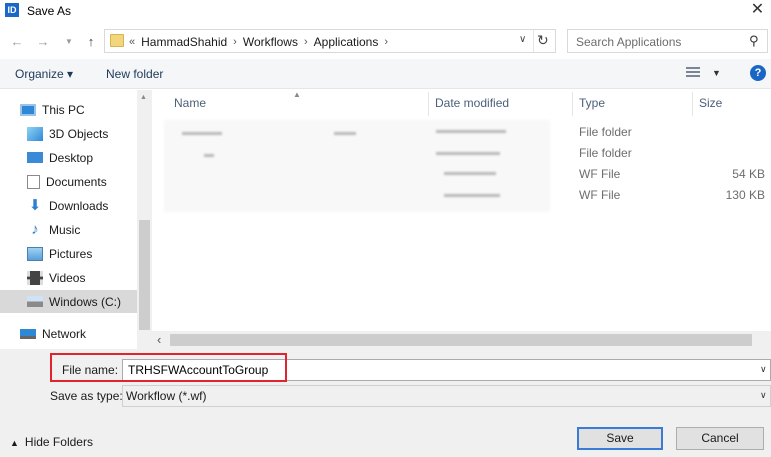  What do you see at coordinates (12, 10) in the screenshot?
I see `app-icon: ID` at bounding box center [12, 10].